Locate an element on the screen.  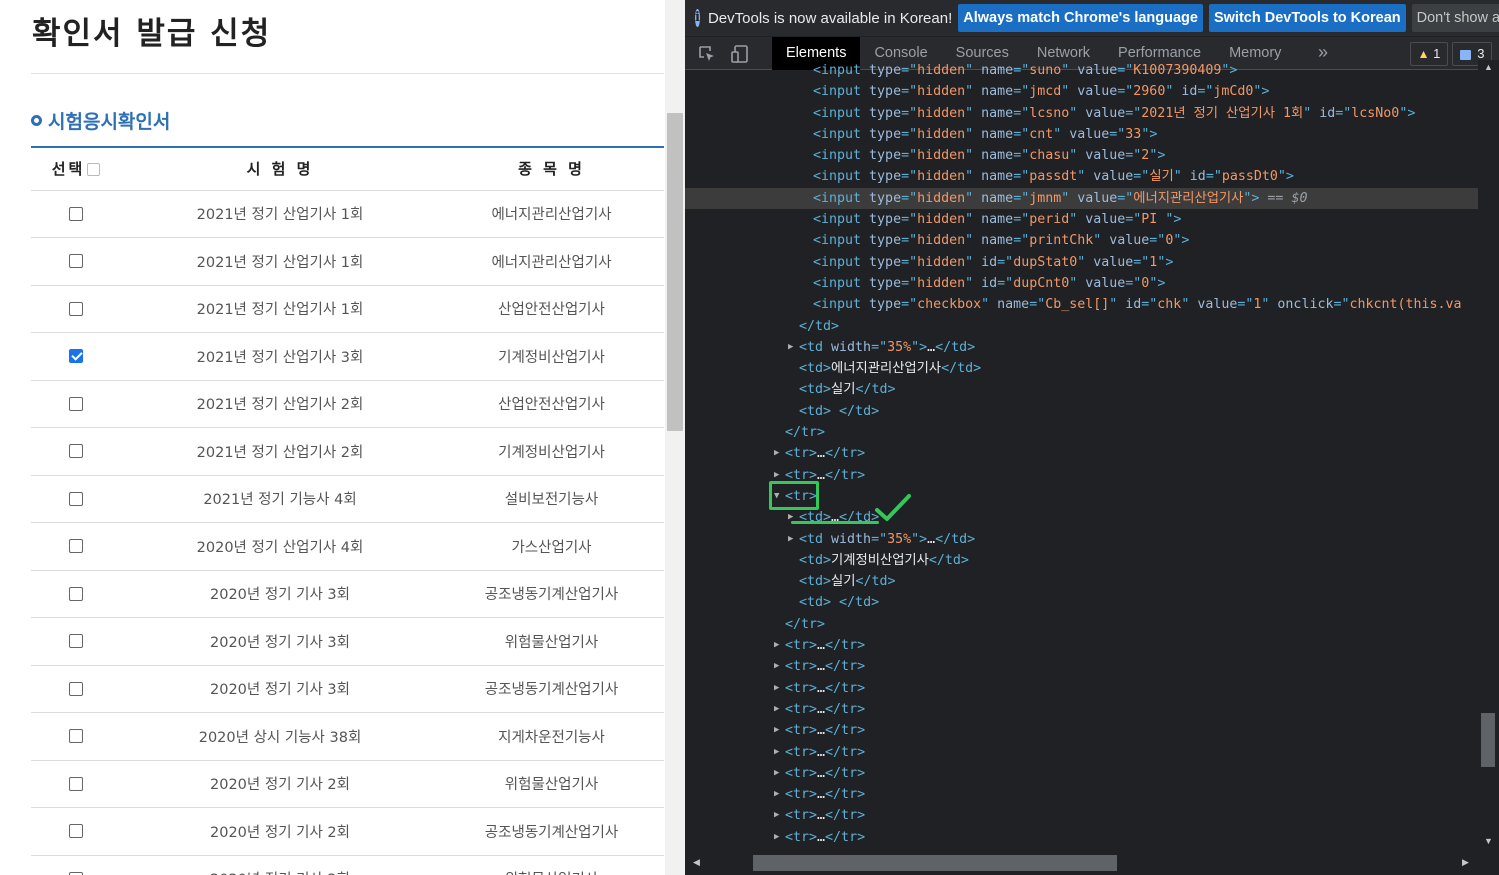
exam-name-cell: 2021년 정기 산업기사 3회 is located at coordinates (280, 356).